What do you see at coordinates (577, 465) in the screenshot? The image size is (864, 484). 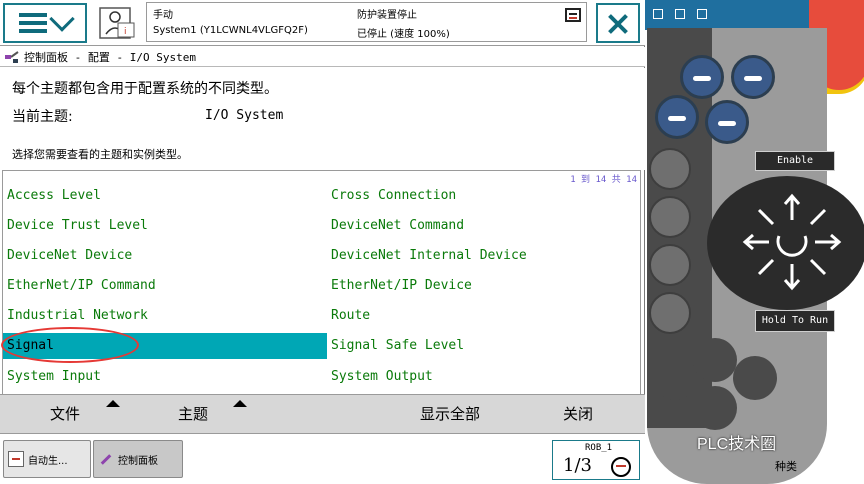 I see `task-ratio: 1/3` at bounding box center [577, 465].